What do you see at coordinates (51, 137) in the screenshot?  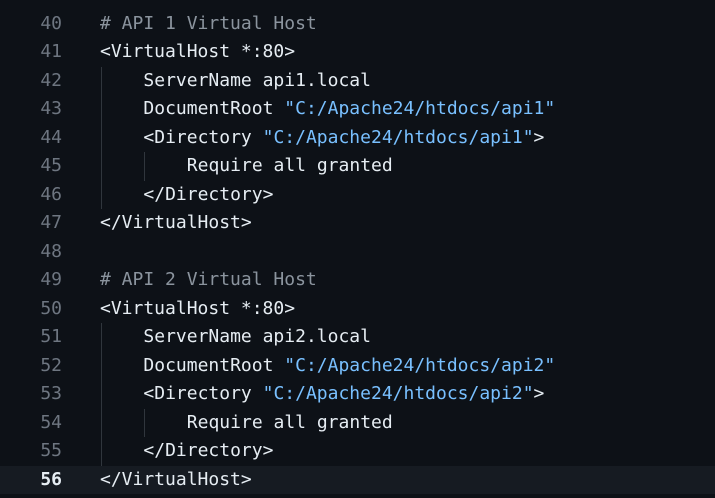 I see `line-number: 44` at bounding box center [51, 137].